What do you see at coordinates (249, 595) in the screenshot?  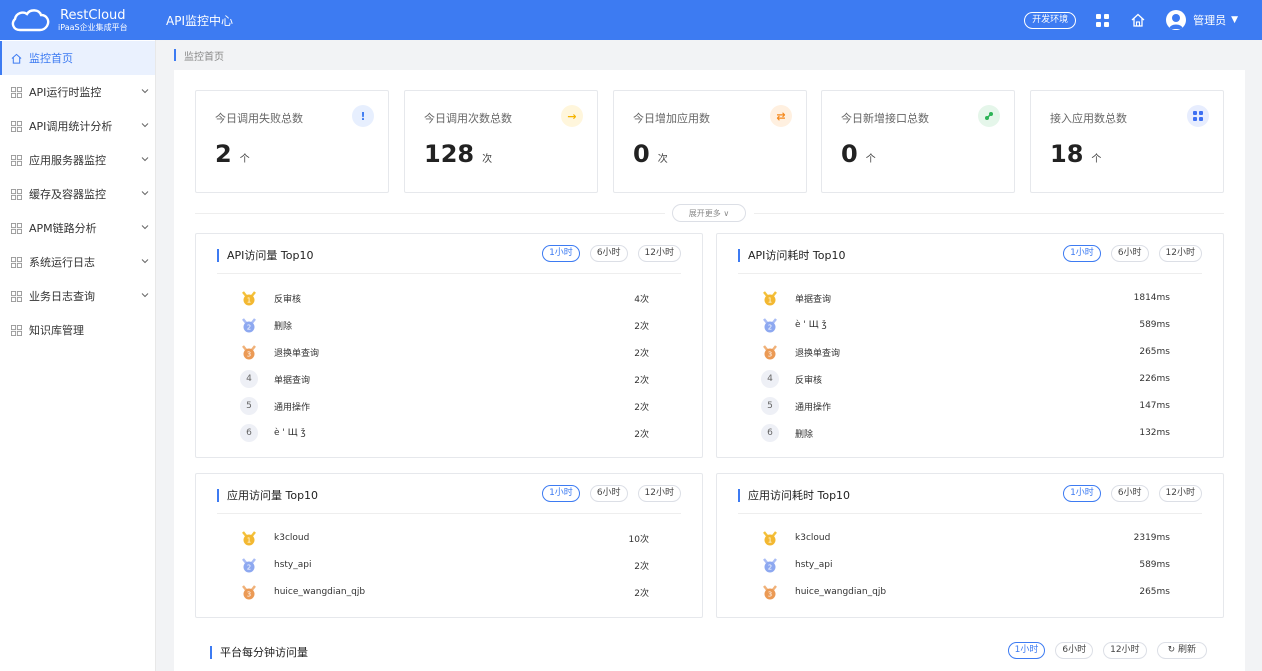 I see `svg-text: 3` at bounding box center [249, 595].